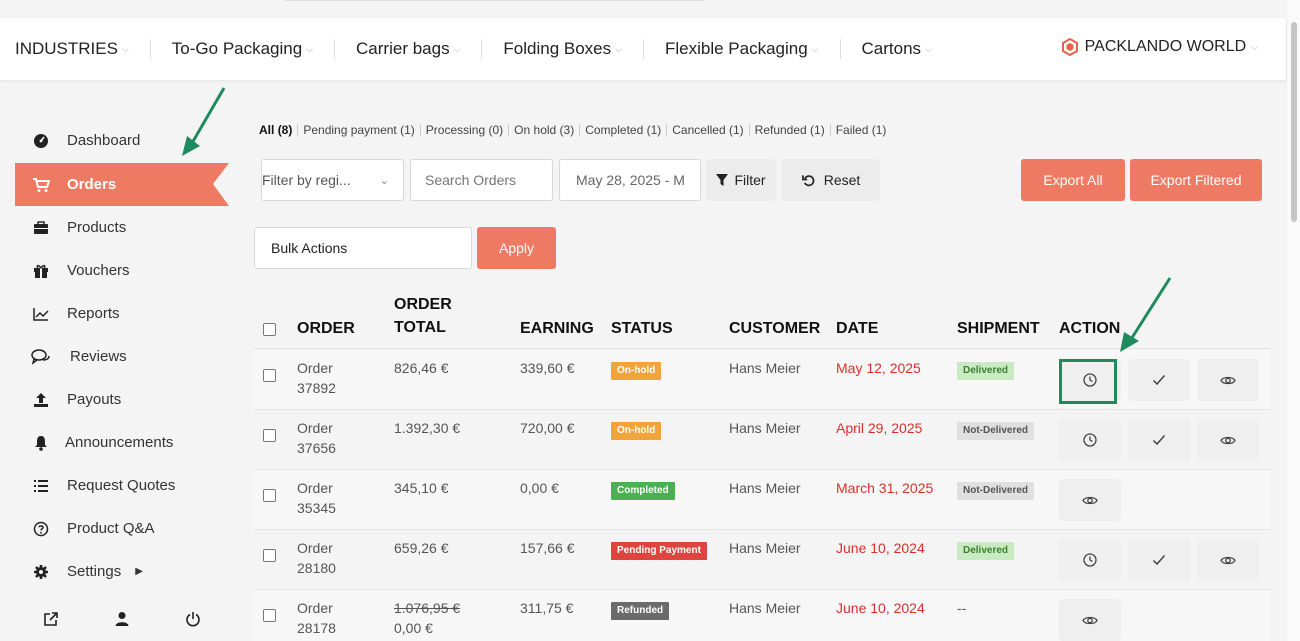  What do you see at coordinates (279, 130) in the screenshot?
I see `status-filter-all: All (8)` at bounding box center [279, 130].